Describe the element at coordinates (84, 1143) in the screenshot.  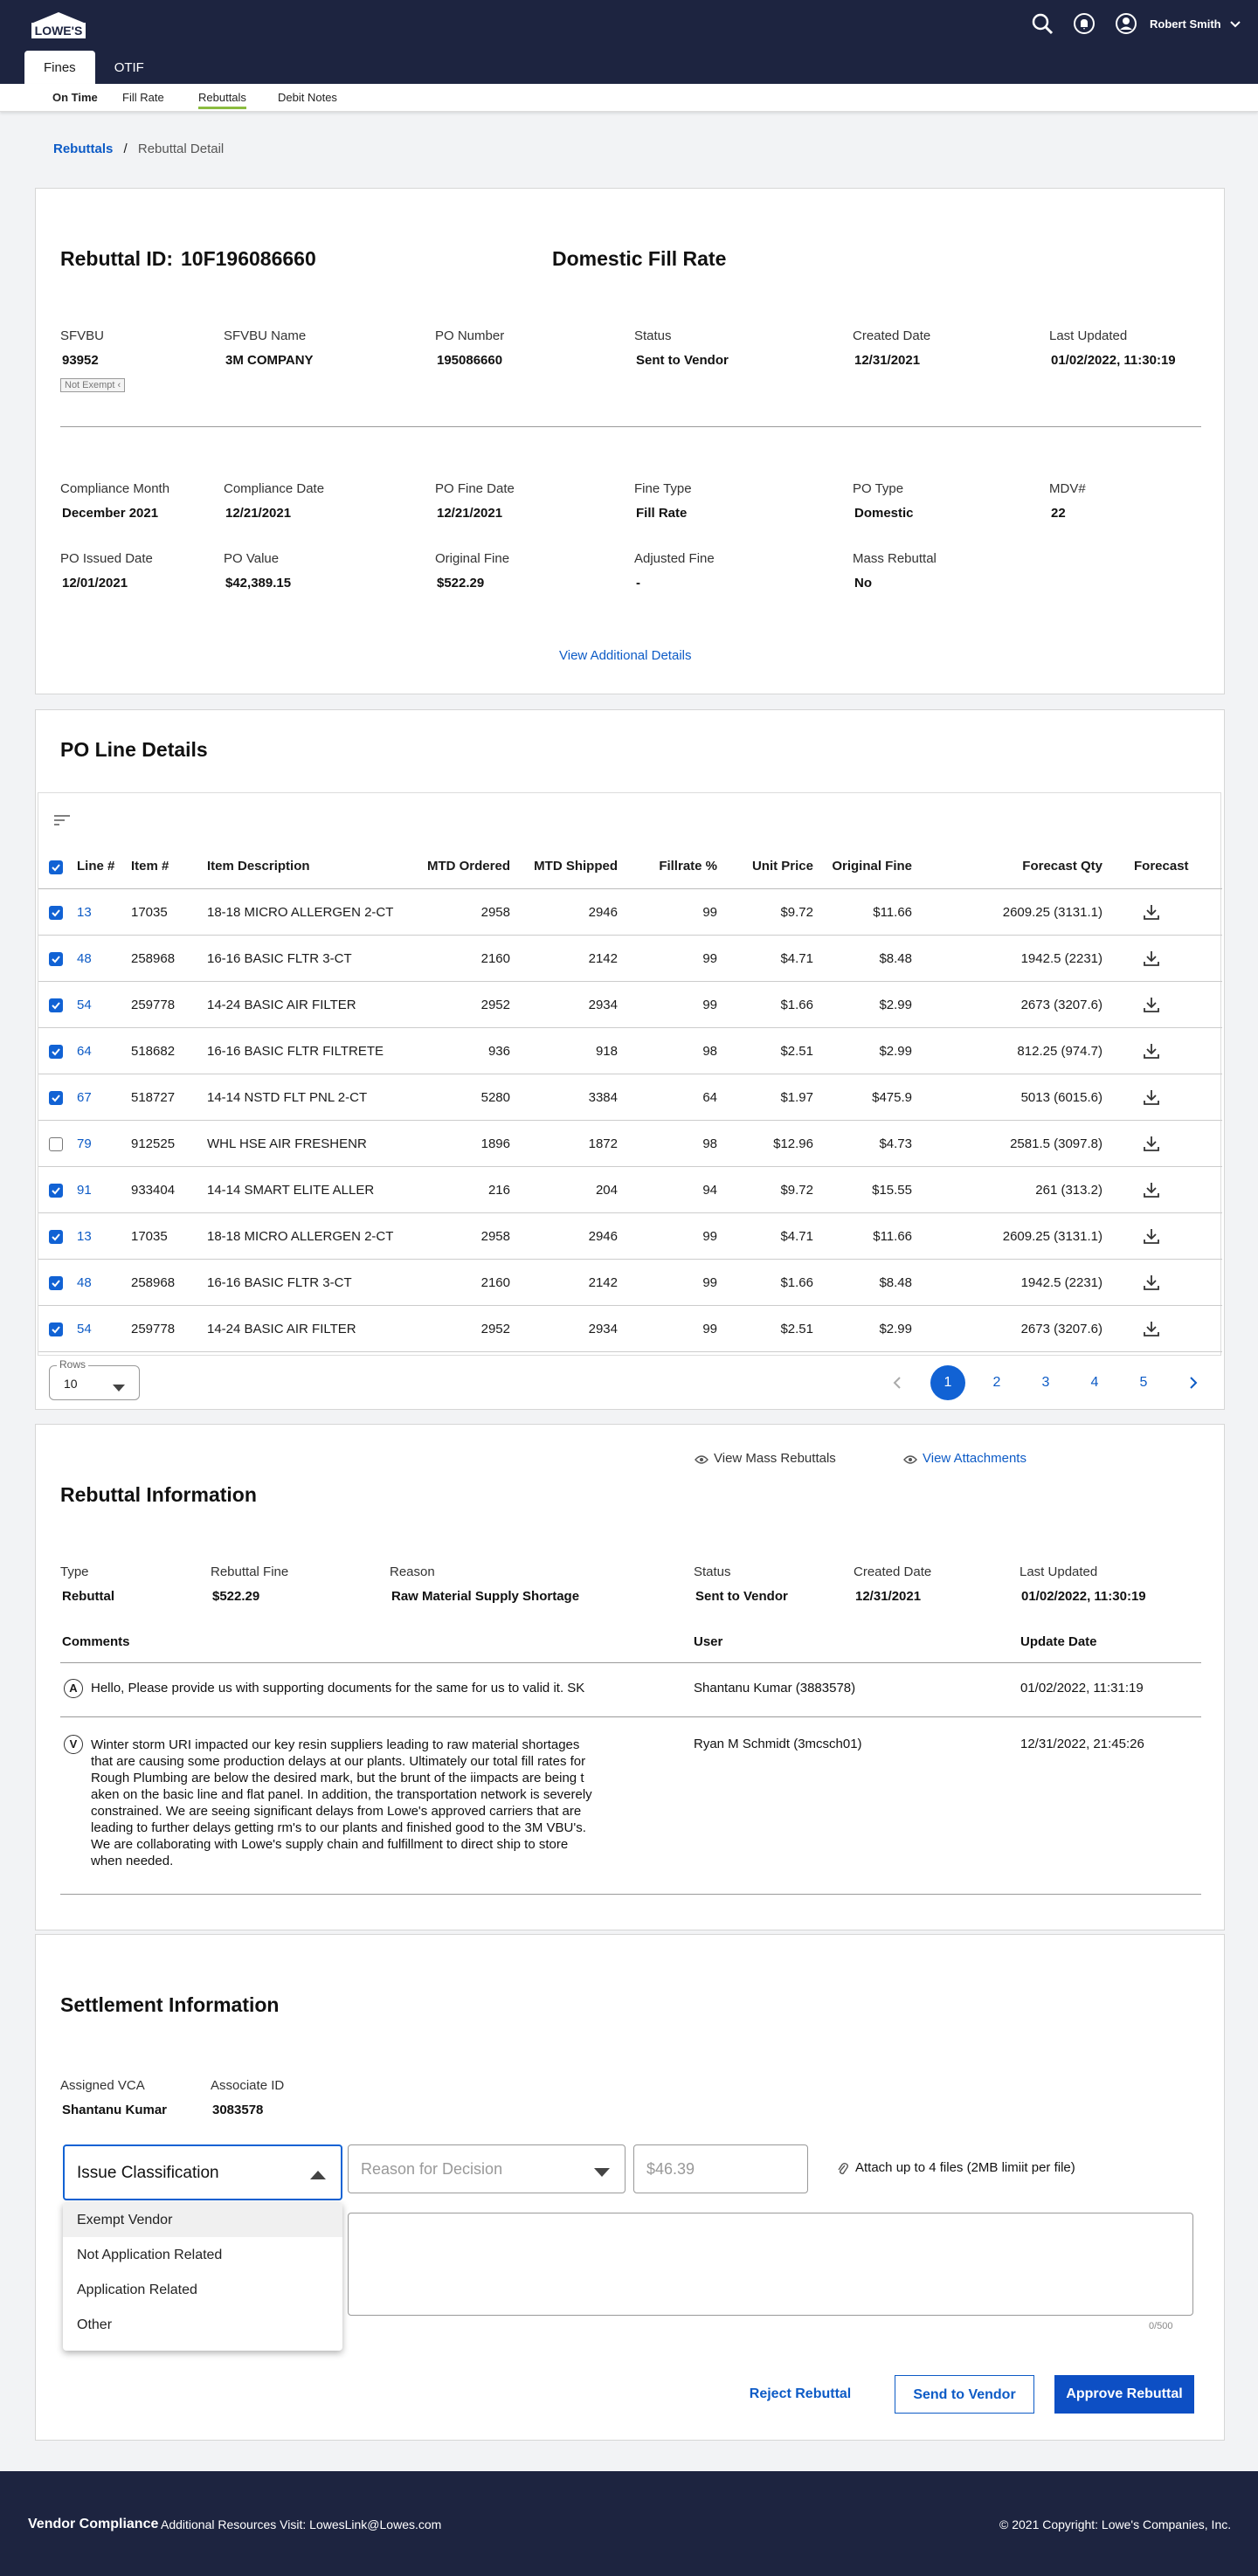
I see `cell-line-number: 79` at that location.